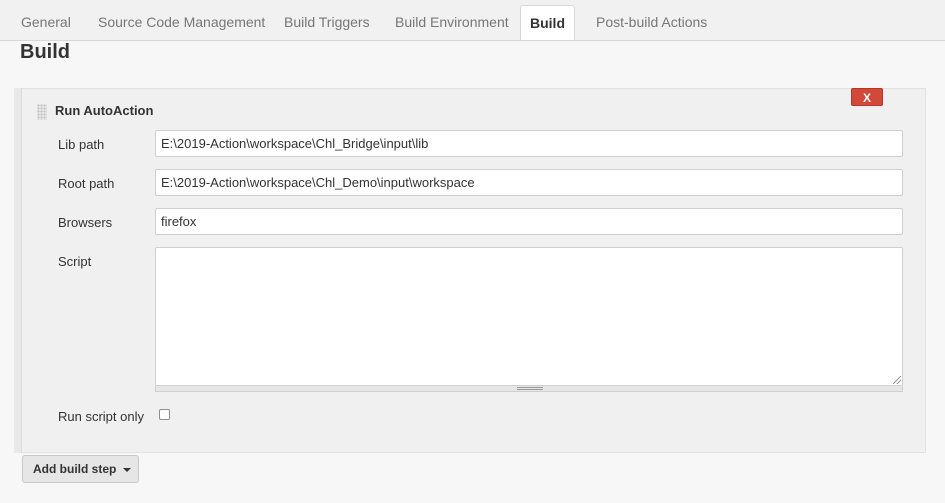 The image size is (945, 503). What do you see at coordinates (75, 261) in the screenshot?
I see `script-label: Script` at bounding box center [75, 261].